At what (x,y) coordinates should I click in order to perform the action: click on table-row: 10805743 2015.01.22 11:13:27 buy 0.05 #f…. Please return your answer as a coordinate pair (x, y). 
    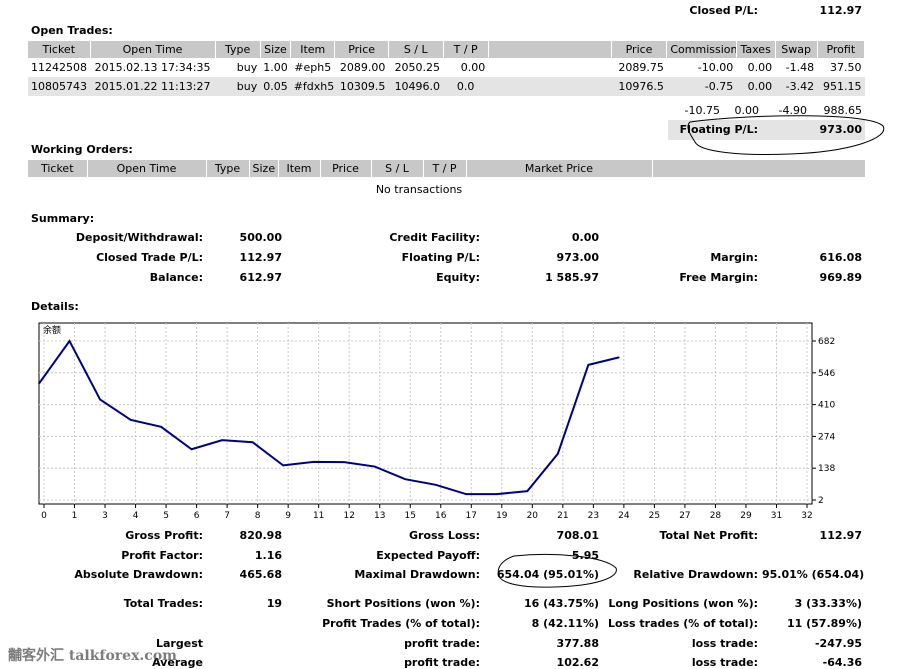
    Looking at the image, I should click on (446, 86).